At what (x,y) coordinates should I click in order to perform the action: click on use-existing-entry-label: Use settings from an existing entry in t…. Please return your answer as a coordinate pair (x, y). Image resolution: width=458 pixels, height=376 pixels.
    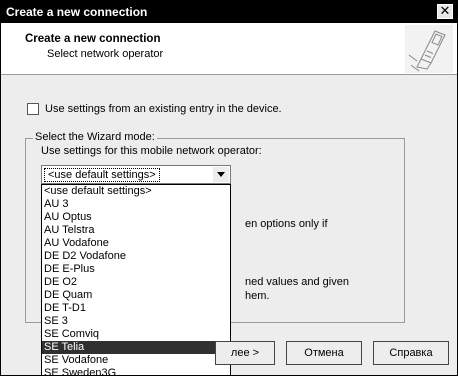
    Looking at the image, I should click on (163, 109).